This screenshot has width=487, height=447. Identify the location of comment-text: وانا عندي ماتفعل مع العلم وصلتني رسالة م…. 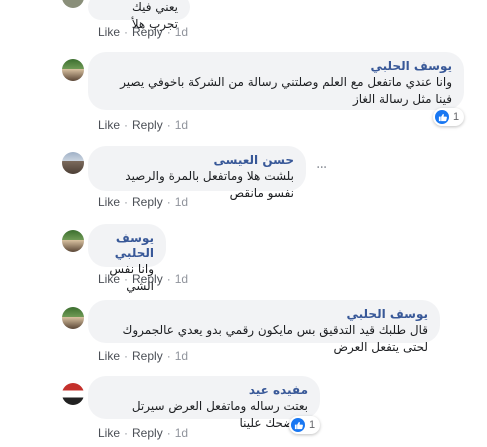
(286, 90).